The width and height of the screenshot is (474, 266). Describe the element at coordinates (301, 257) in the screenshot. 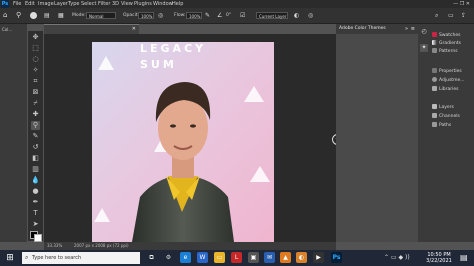

I see `browser-icon: ◐` at that location.